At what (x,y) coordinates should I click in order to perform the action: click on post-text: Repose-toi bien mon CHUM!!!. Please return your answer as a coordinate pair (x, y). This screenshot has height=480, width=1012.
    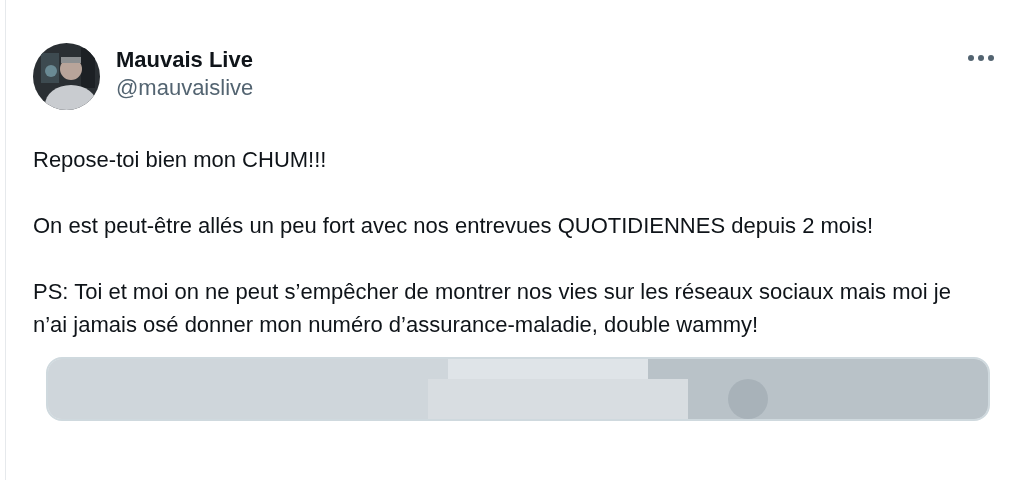
    Looking at the image, I should click on (180, 160).